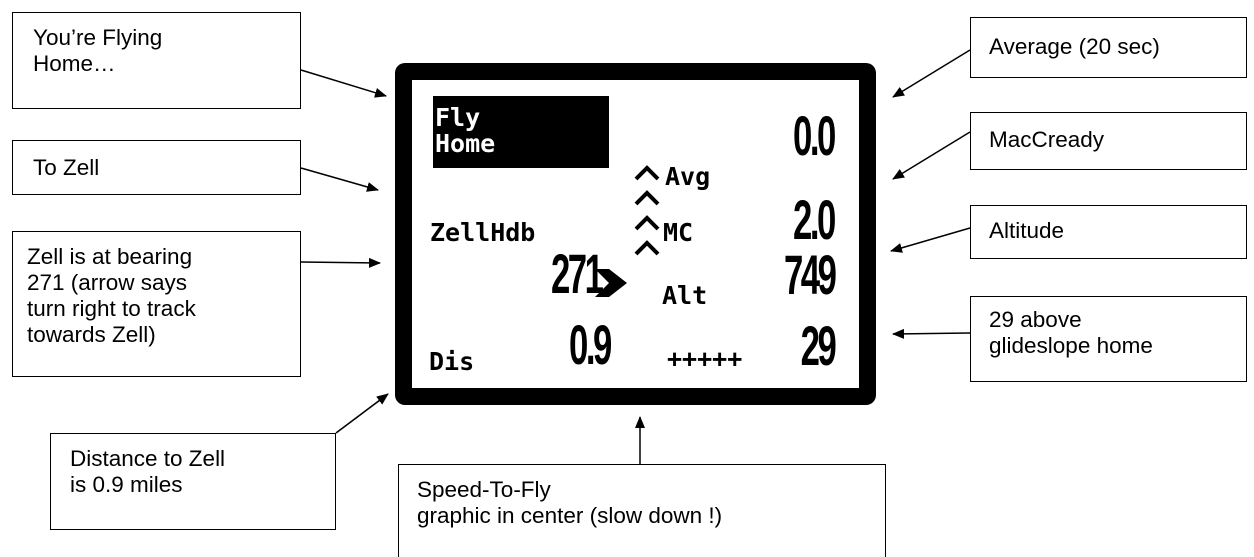 Image resolution: width=1254 pixels, height=557 pixels. Describe the element at coordinates (931, 155) in the screenshot. I see `arrow-maccready` at that location.